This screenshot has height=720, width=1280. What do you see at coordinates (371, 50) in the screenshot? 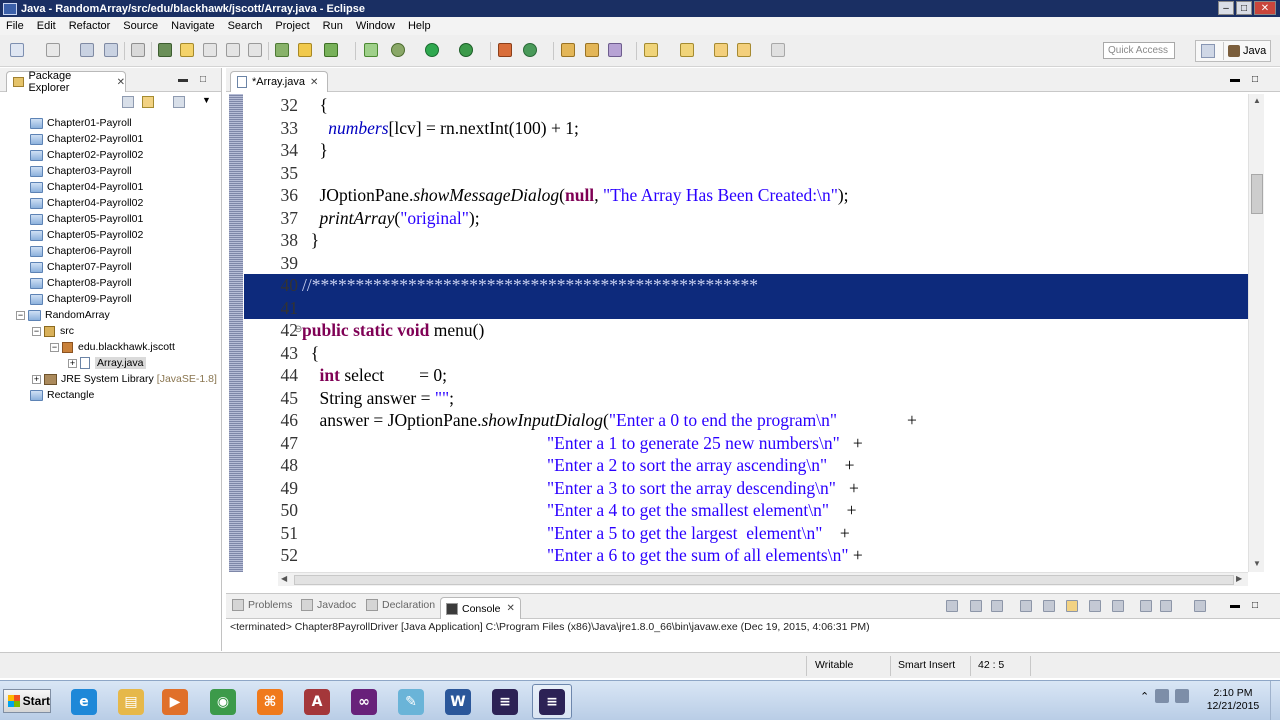
I see `new-java-project-icon` at bounding box center [371, 50].